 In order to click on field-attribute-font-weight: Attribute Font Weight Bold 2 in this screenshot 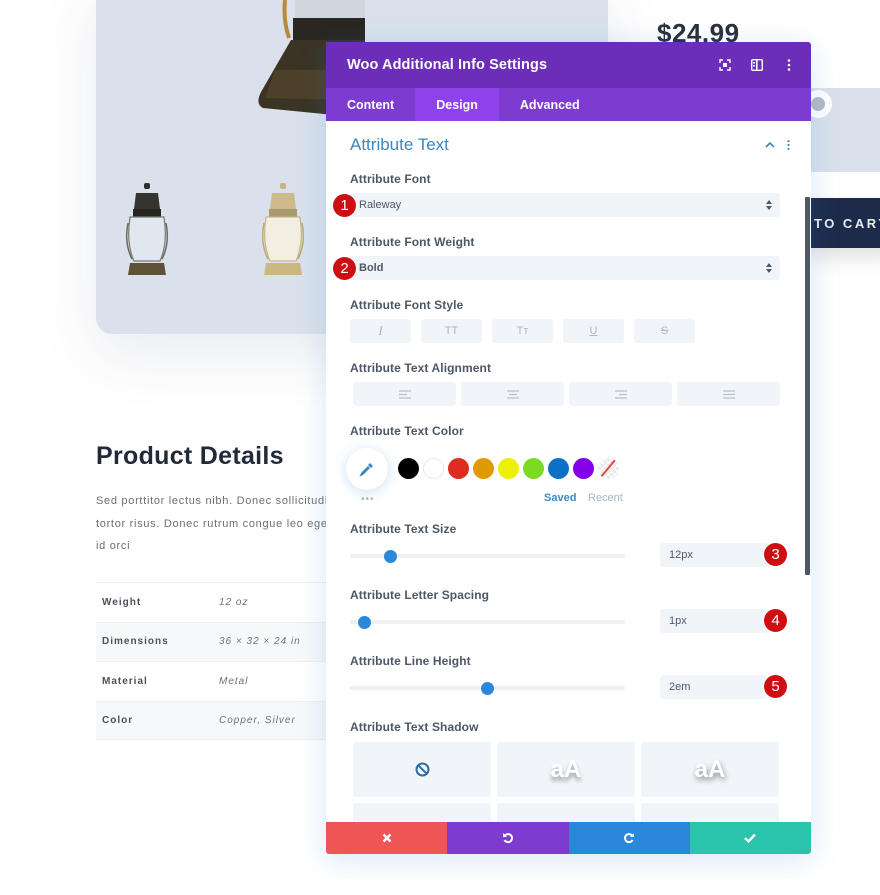, I will do `click(557, 257)`.